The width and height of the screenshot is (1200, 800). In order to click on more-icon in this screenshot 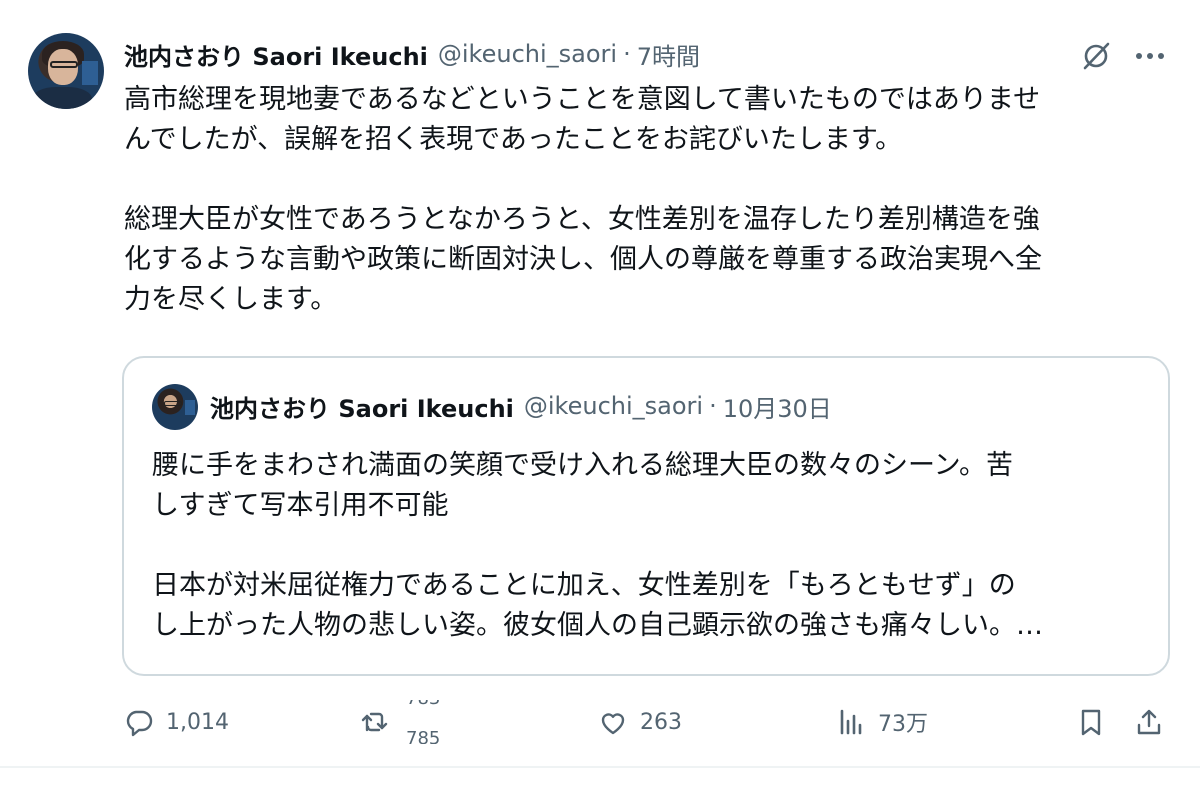, I will do `click(1150, 56)`.